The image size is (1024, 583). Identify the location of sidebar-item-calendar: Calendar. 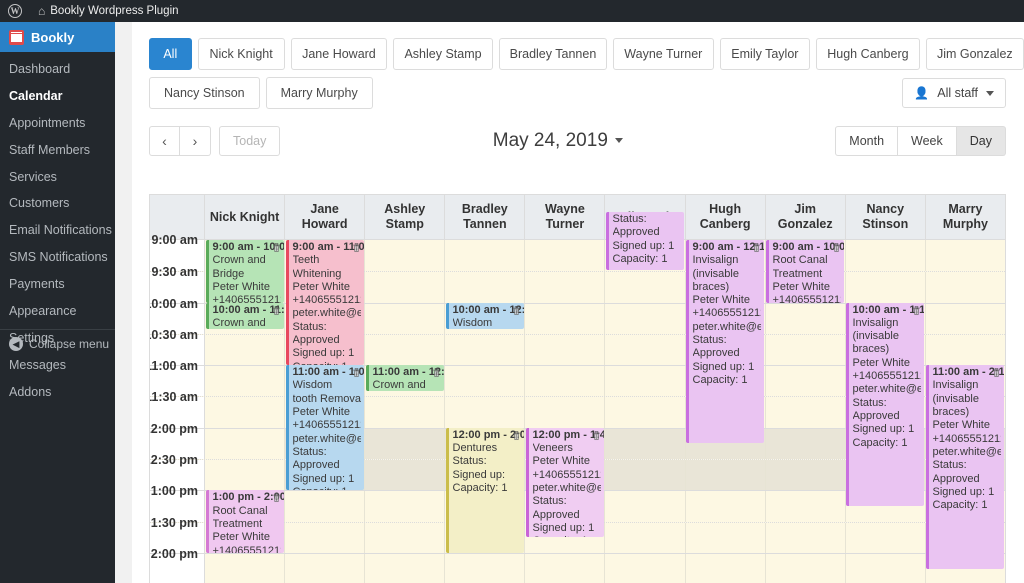
(57, 96).